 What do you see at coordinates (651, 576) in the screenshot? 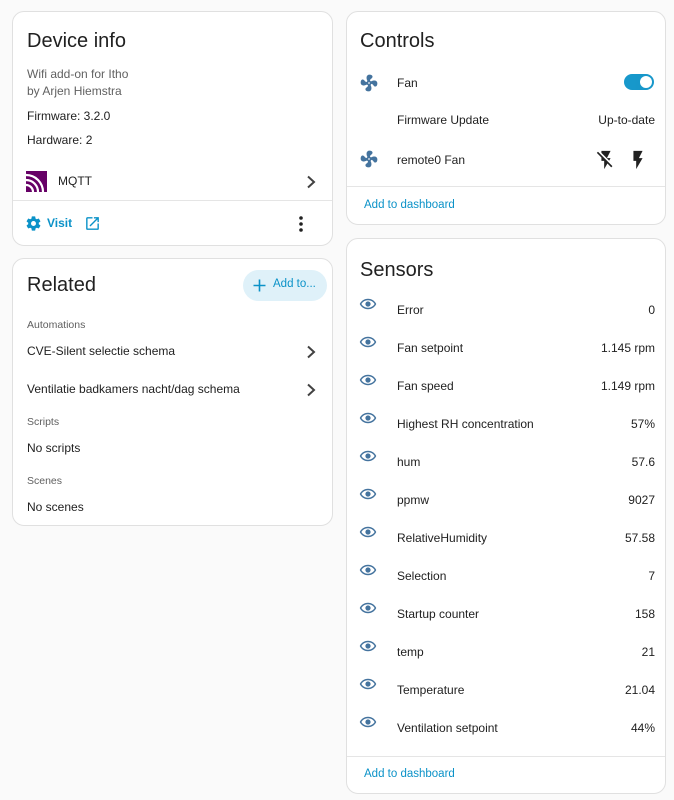
I see `sensor-value: 7` at bounding box center [651, 576].